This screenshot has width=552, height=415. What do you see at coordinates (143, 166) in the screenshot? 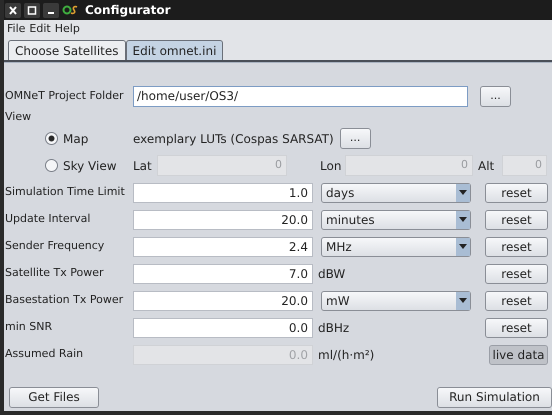
I see `coordinate-label: Lat` at bounding box center [143, 166].